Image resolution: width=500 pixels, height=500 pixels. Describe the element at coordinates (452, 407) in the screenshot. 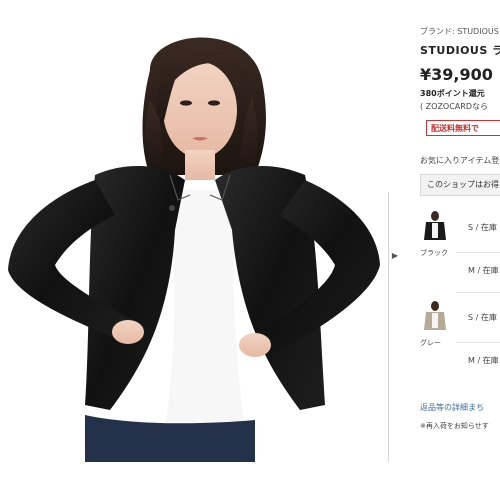

I see `returns-details-link: 返品等の詳細まち` at that location.